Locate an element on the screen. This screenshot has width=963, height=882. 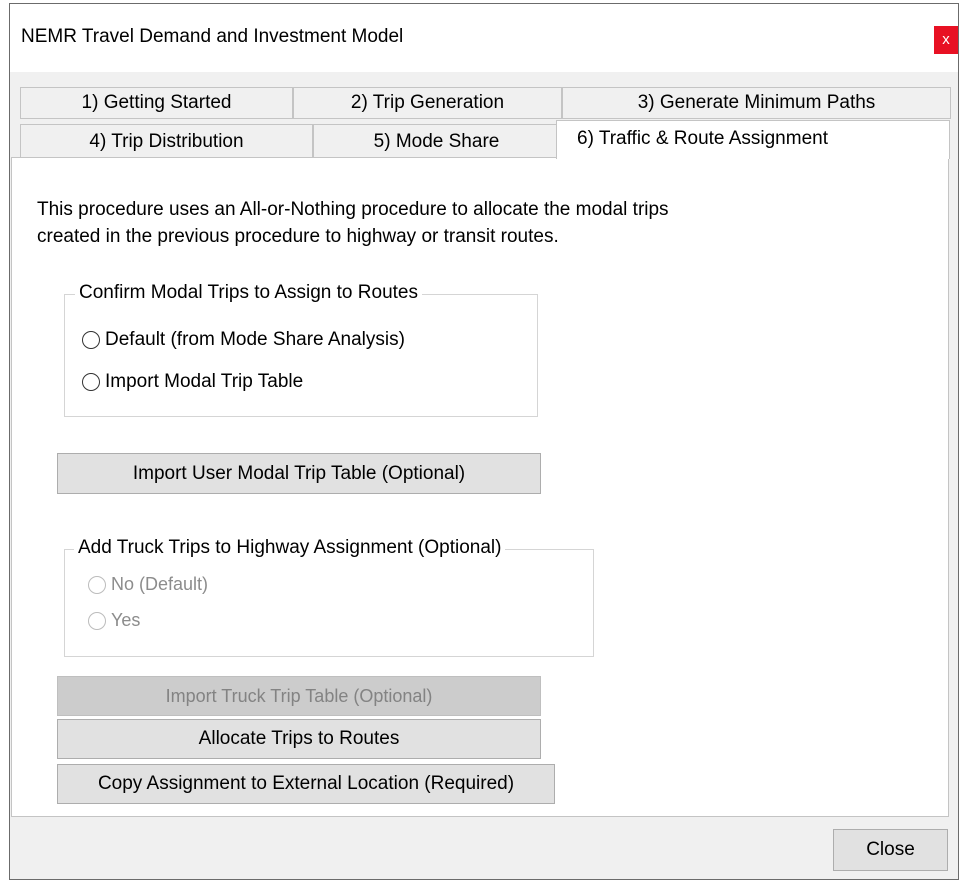
radio-truck-no: No (Default) is located at coordinates (148, 584).